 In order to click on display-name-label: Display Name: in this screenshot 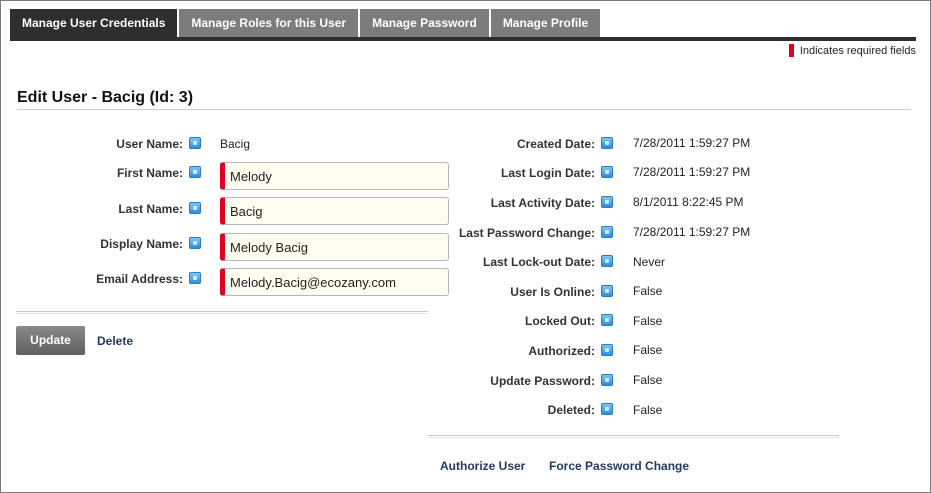, I will do `click(141, 244)`.